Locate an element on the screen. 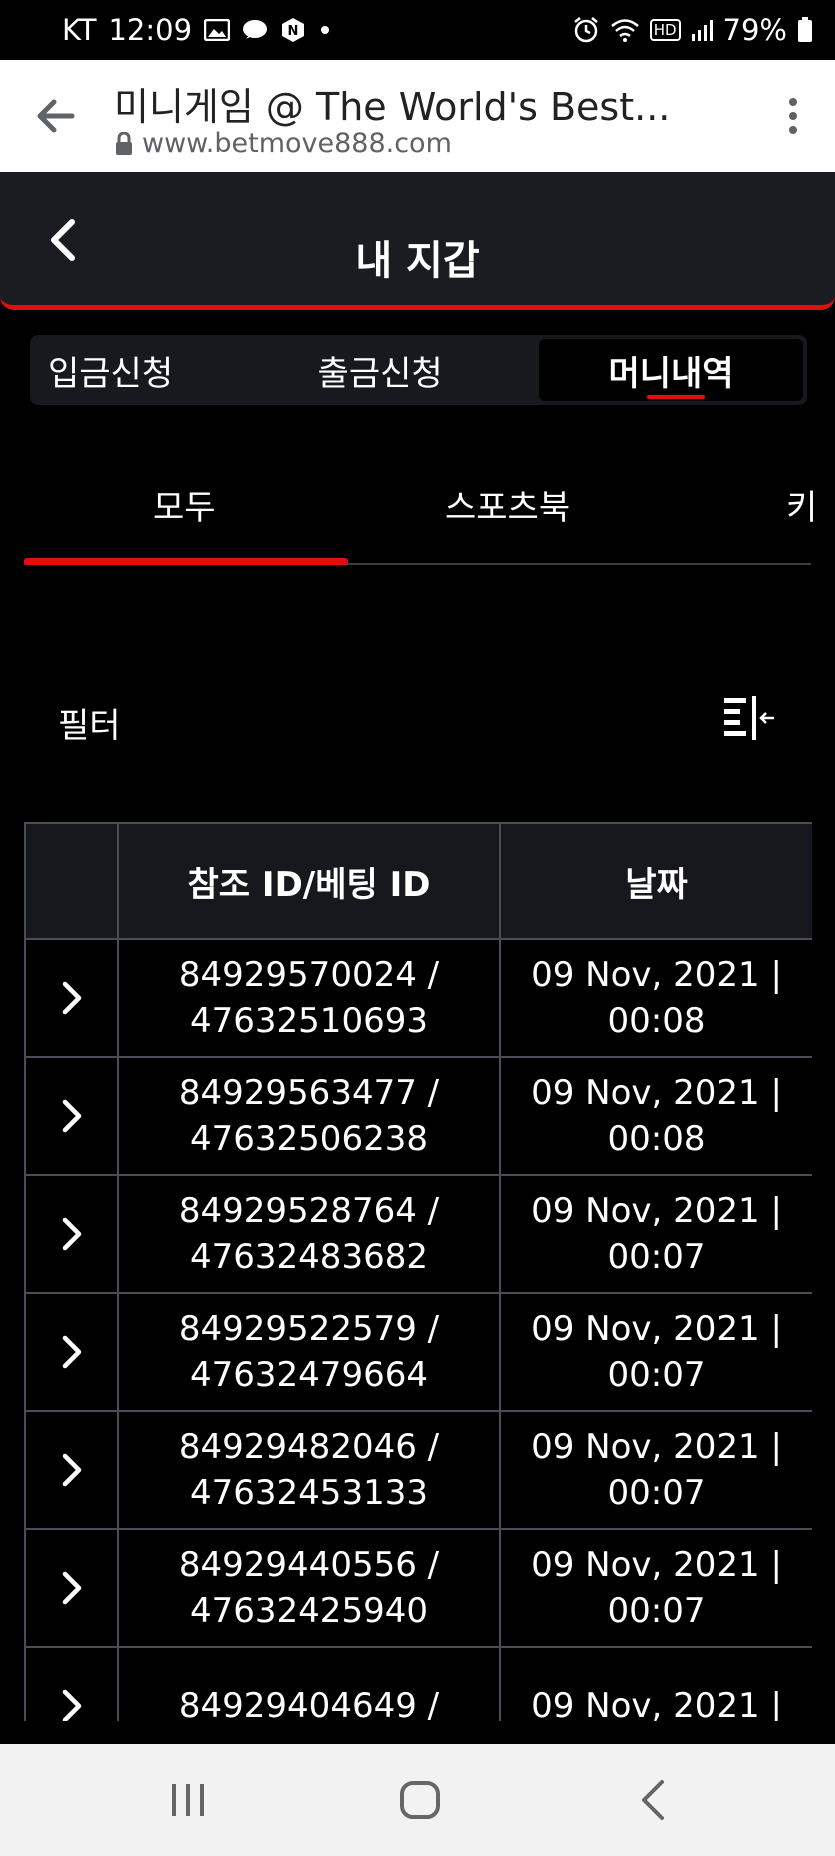 This screenshot has width=835, height=1856. tab-money-history: 머니내역 is located at coordinates (671, 370).